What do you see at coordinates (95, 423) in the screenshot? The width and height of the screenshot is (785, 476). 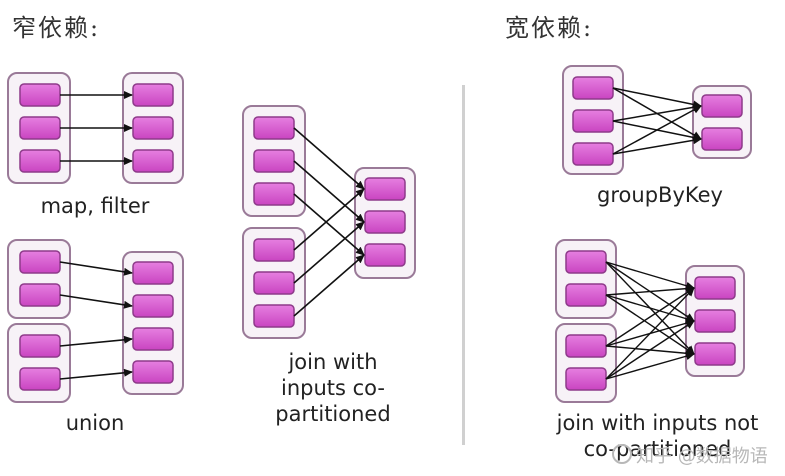 I see `union-caption: union` at bounding box center [95, 423].